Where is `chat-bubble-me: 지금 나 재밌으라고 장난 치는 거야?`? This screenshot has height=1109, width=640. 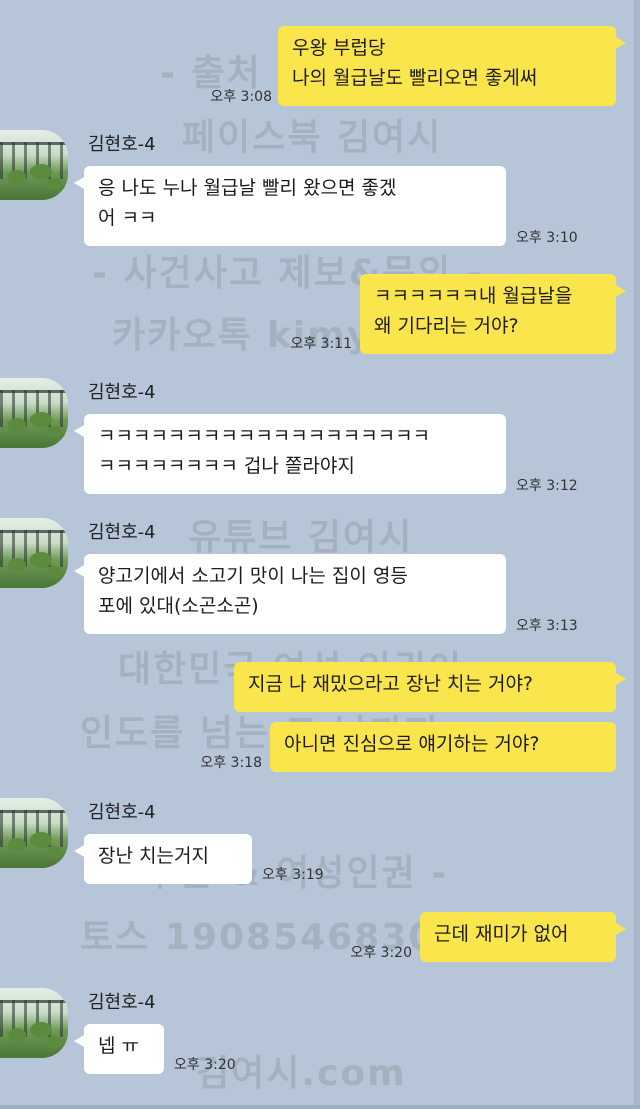
chat-bubble-me: 지금 나 재밌으라고 장난 치는 거야? is located at coordinates (430, 687).